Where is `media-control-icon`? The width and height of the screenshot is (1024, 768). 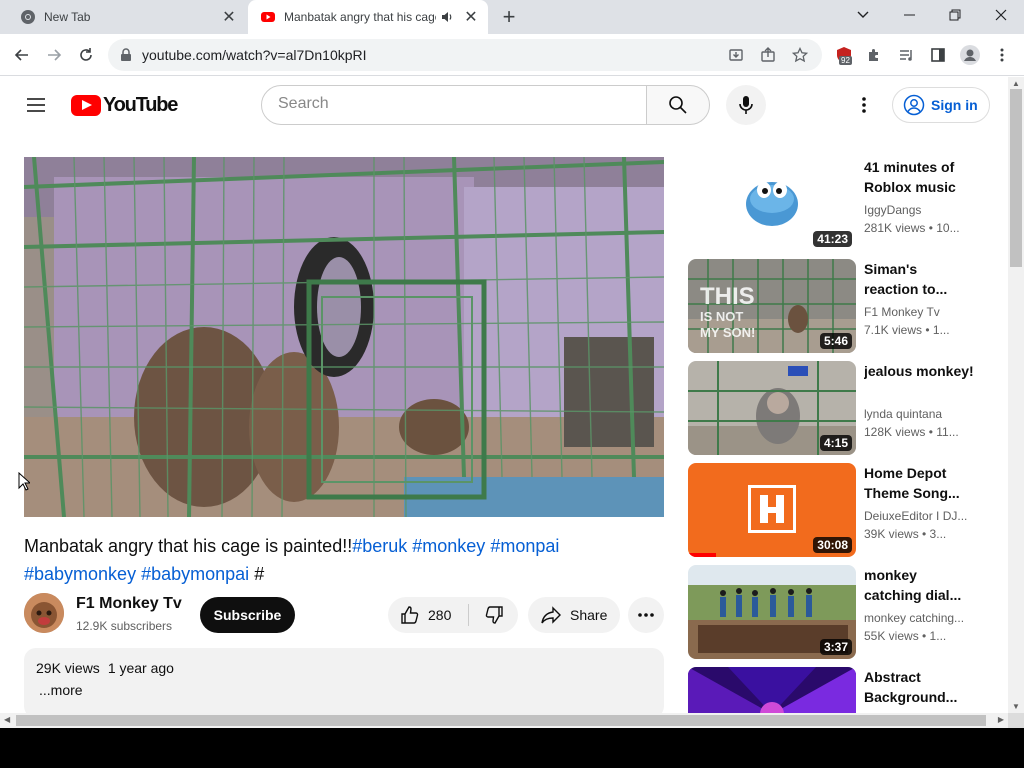
media-control-icon is located at coordinates (906, 55).